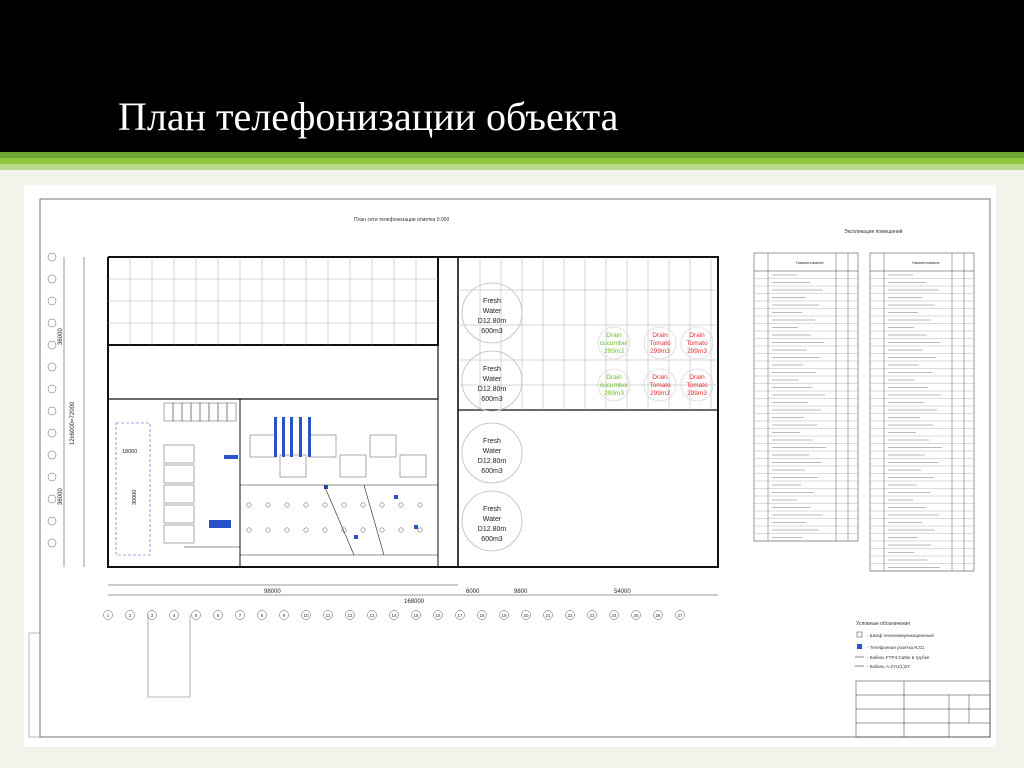 This screenshot has height=768, width=1024. What do you see at coordinates (873, 231) in the screenshot?
I see `rooms-table-title: Экспликация помещений` at bounding box center [873, 231].